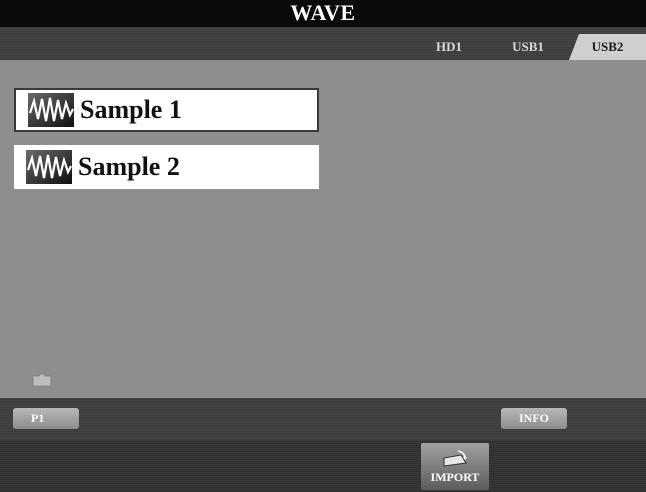  What do you see at coordinates (607, 47) in the screenshot?
I see `tab-usb2: USB2` at bounding box center [607, 47].